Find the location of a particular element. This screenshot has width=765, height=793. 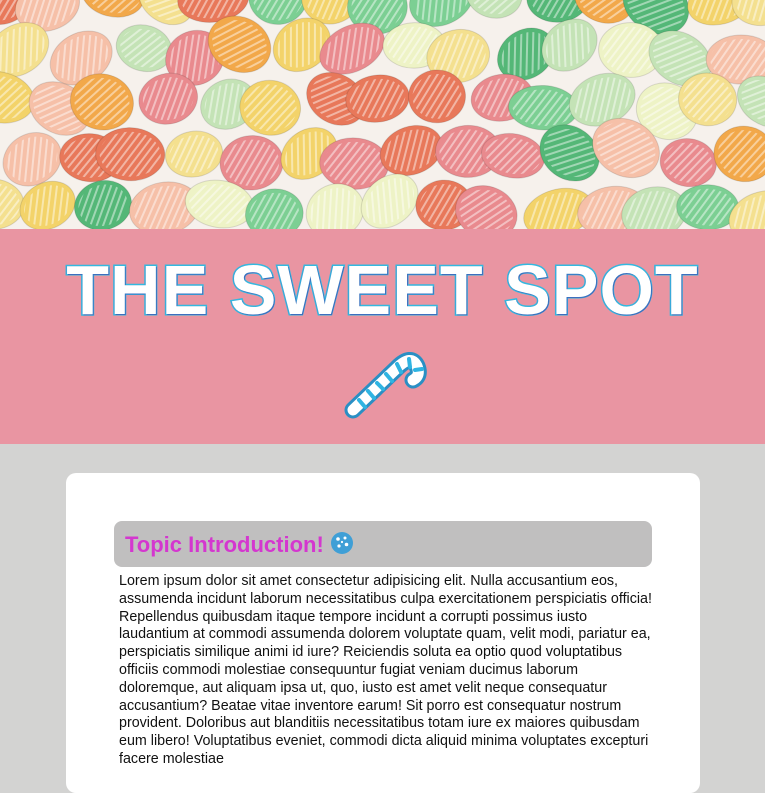

site-title: THE SWEET SPOT is located at coordinates (382, 290).